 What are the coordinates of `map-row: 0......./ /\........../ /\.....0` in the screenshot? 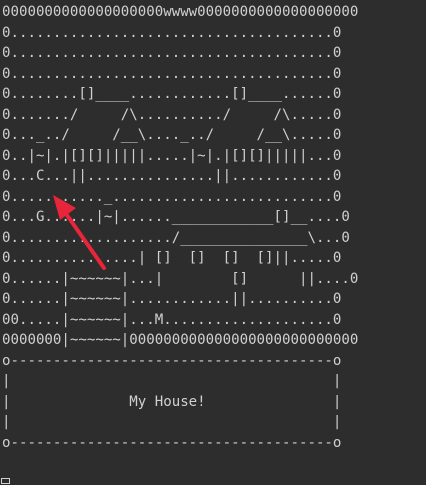 It's located at (172, 114).